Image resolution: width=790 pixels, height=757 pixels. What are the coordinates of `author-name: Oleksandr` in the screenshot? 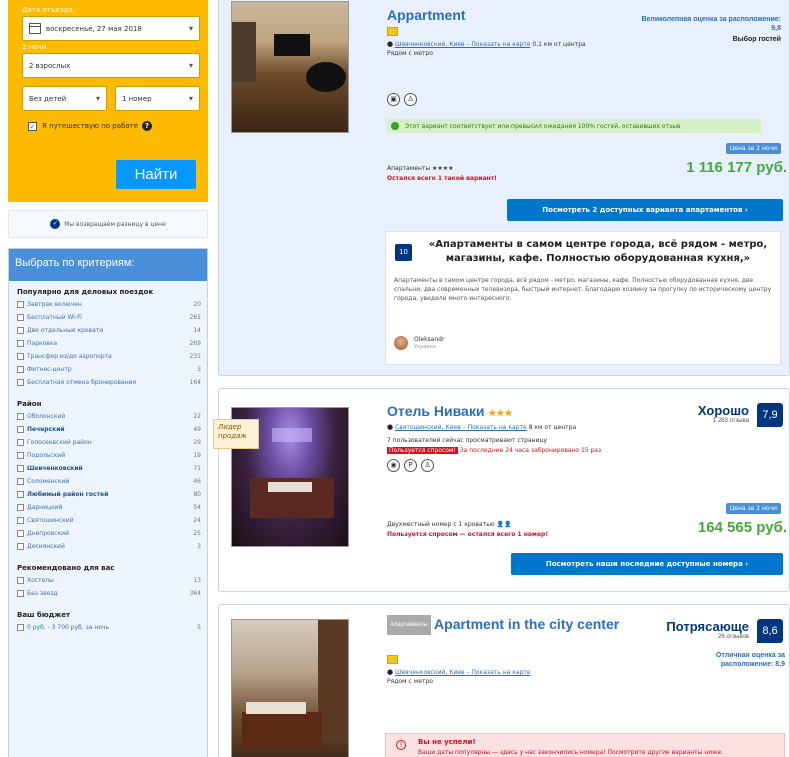 It's located at (429, 339).